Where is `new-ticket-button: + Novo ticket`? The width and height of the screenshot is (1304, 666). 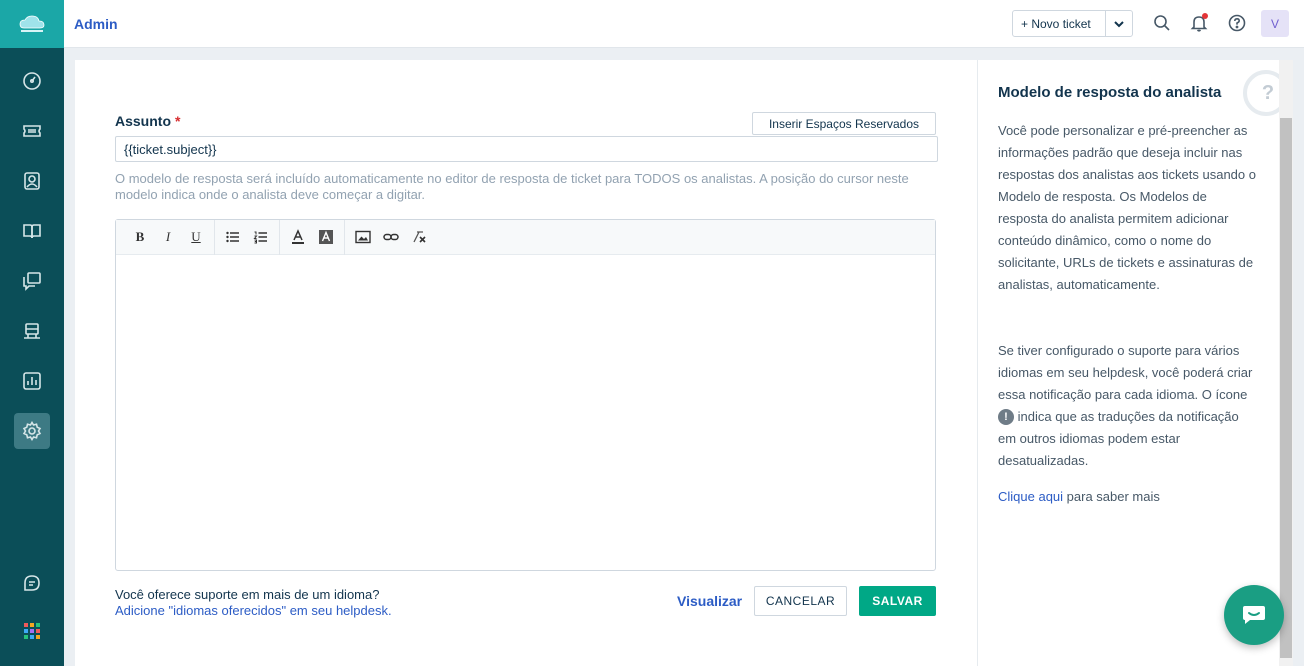 new-ticket-button: + Novo ticket is located at coordinates (1072, 23).